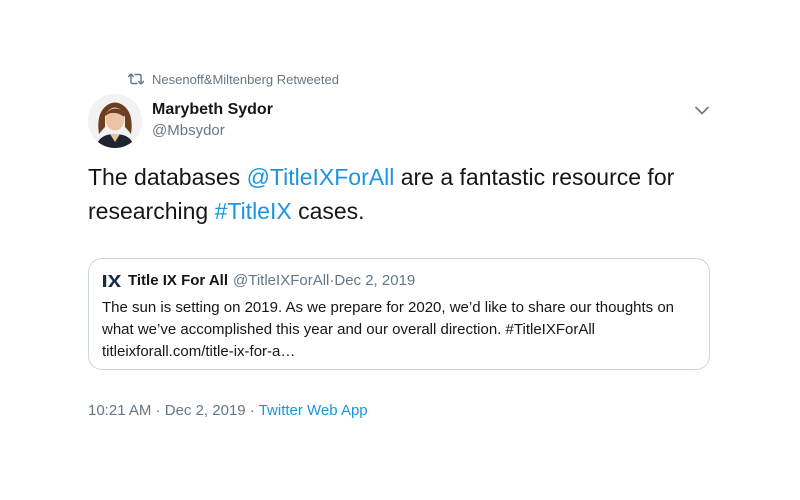 The image size is (800, 500). What do you see at coordinates (212, 110) in the screenshot?
I see `author-display-name: Marybeth Sydor` at bounding box center [212, 110].